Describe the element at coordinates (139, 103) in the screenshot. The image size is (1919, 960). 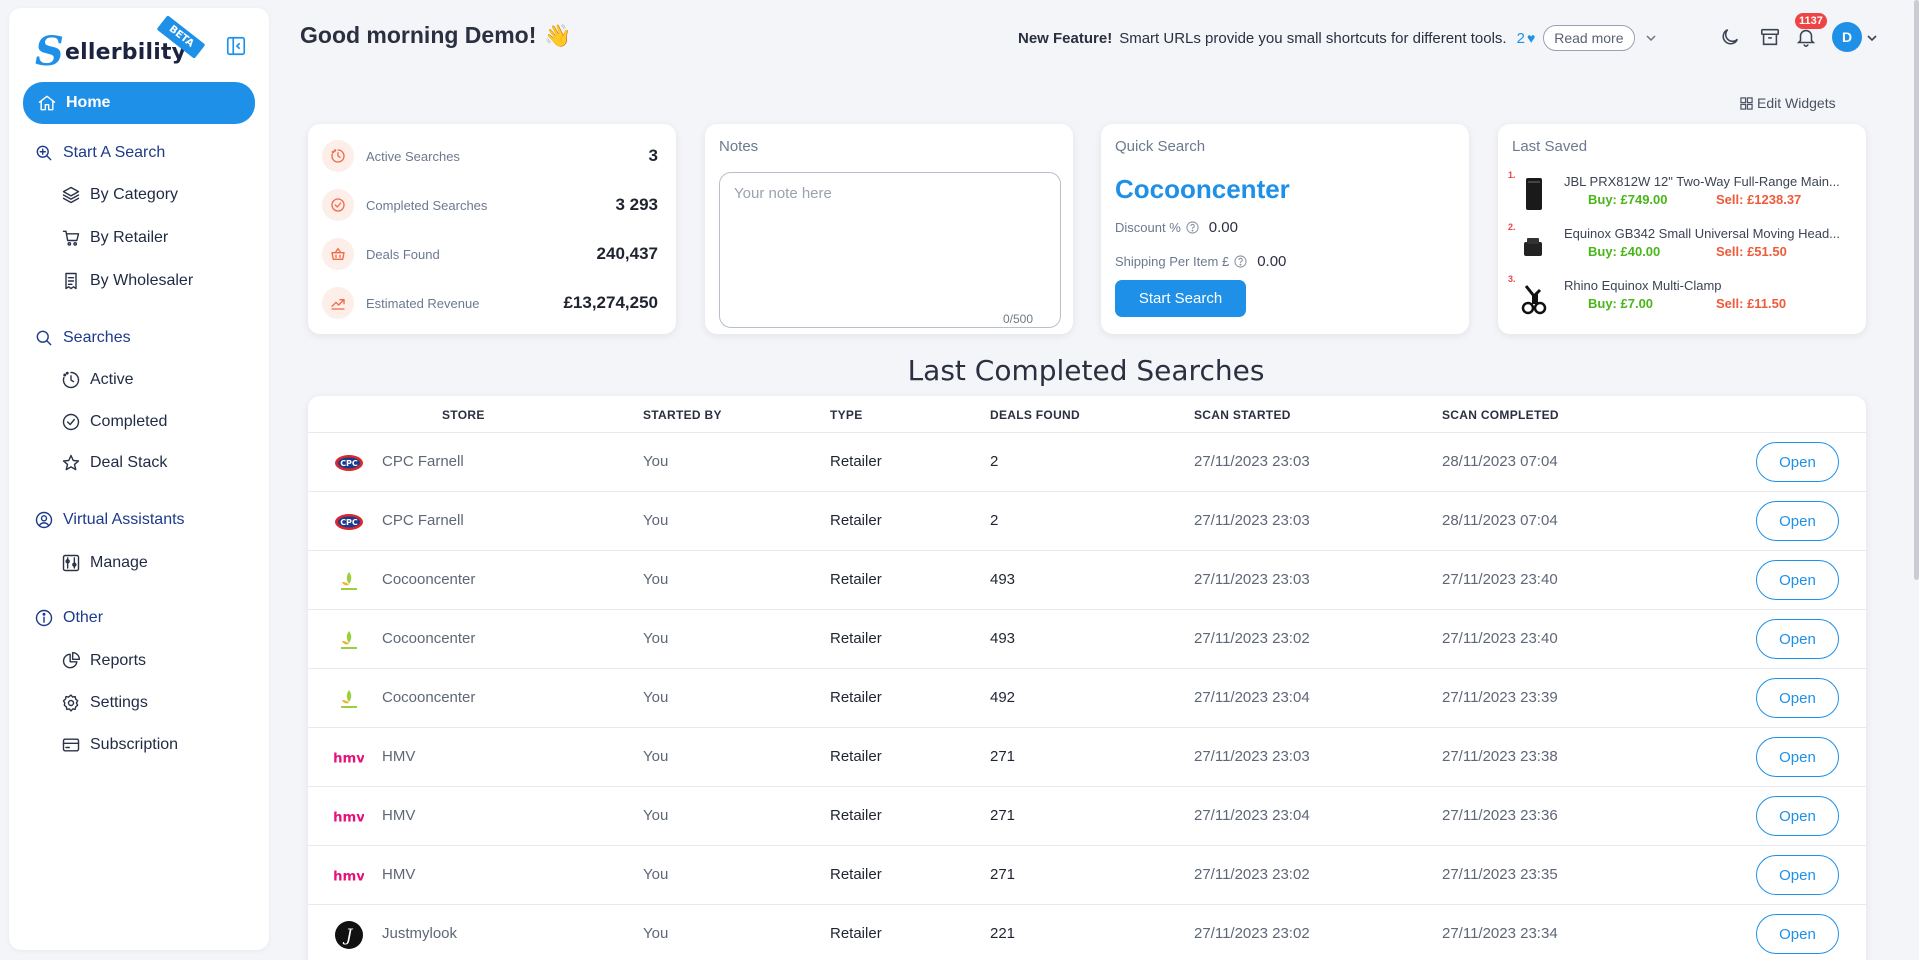
I see `sidebar-item-home: Home` at that location.